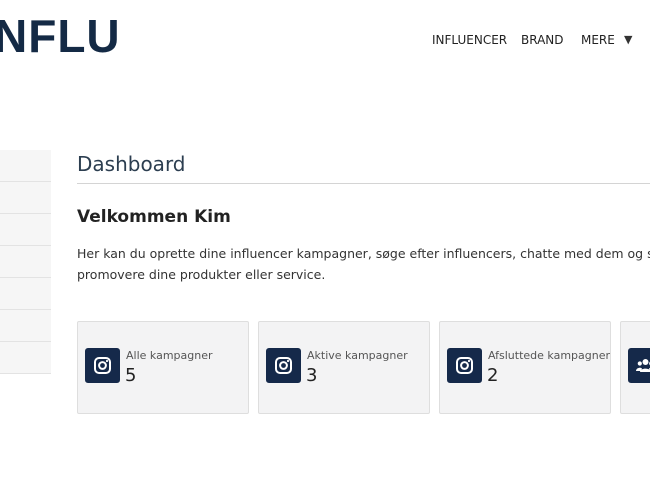 This screenshot has height=500, width=650. I want to click on nav-item-influencer: INFLUENCER, so click(469, 40).